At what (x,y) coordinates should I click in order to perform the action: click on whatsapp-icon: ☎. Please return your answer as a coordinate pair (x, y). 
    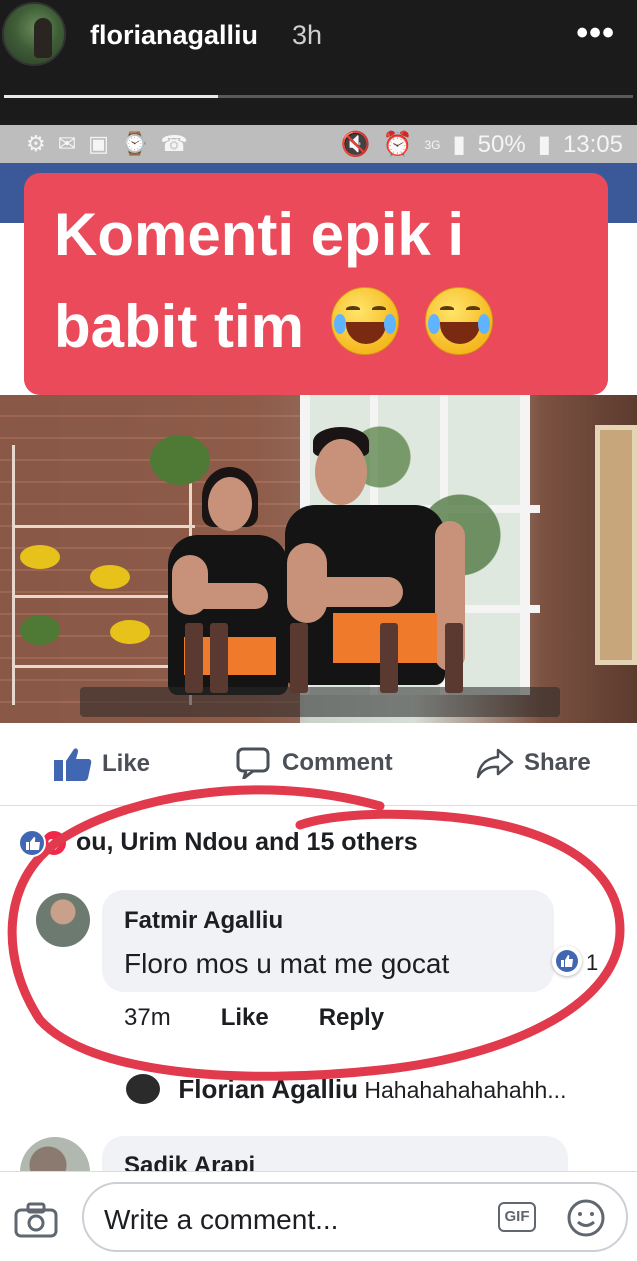
    Looking at the image, I should click on (174, 143).